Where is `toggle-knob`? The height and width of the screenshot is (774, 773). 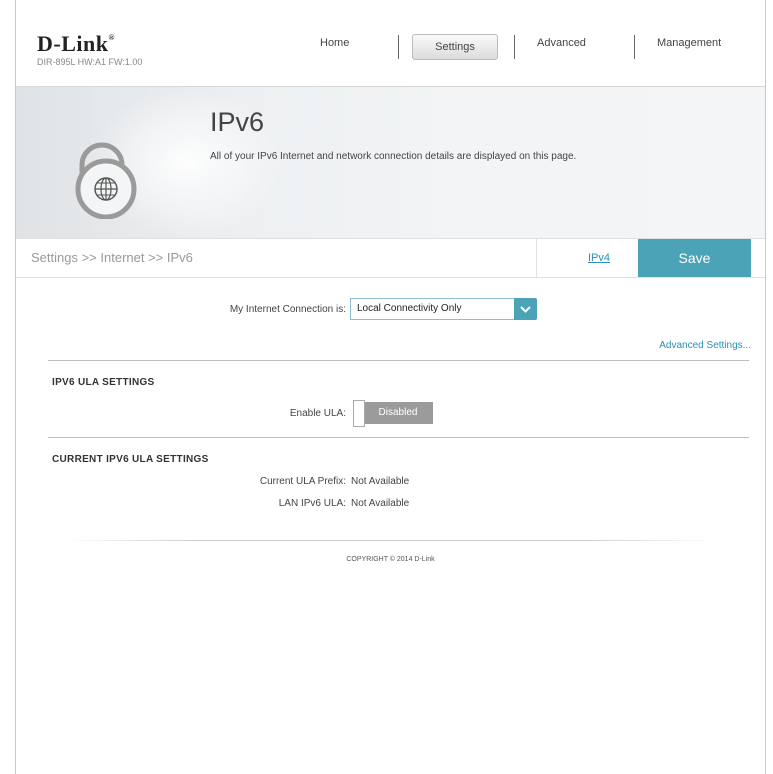
toggle-knob is located at coordinates (359, 413).